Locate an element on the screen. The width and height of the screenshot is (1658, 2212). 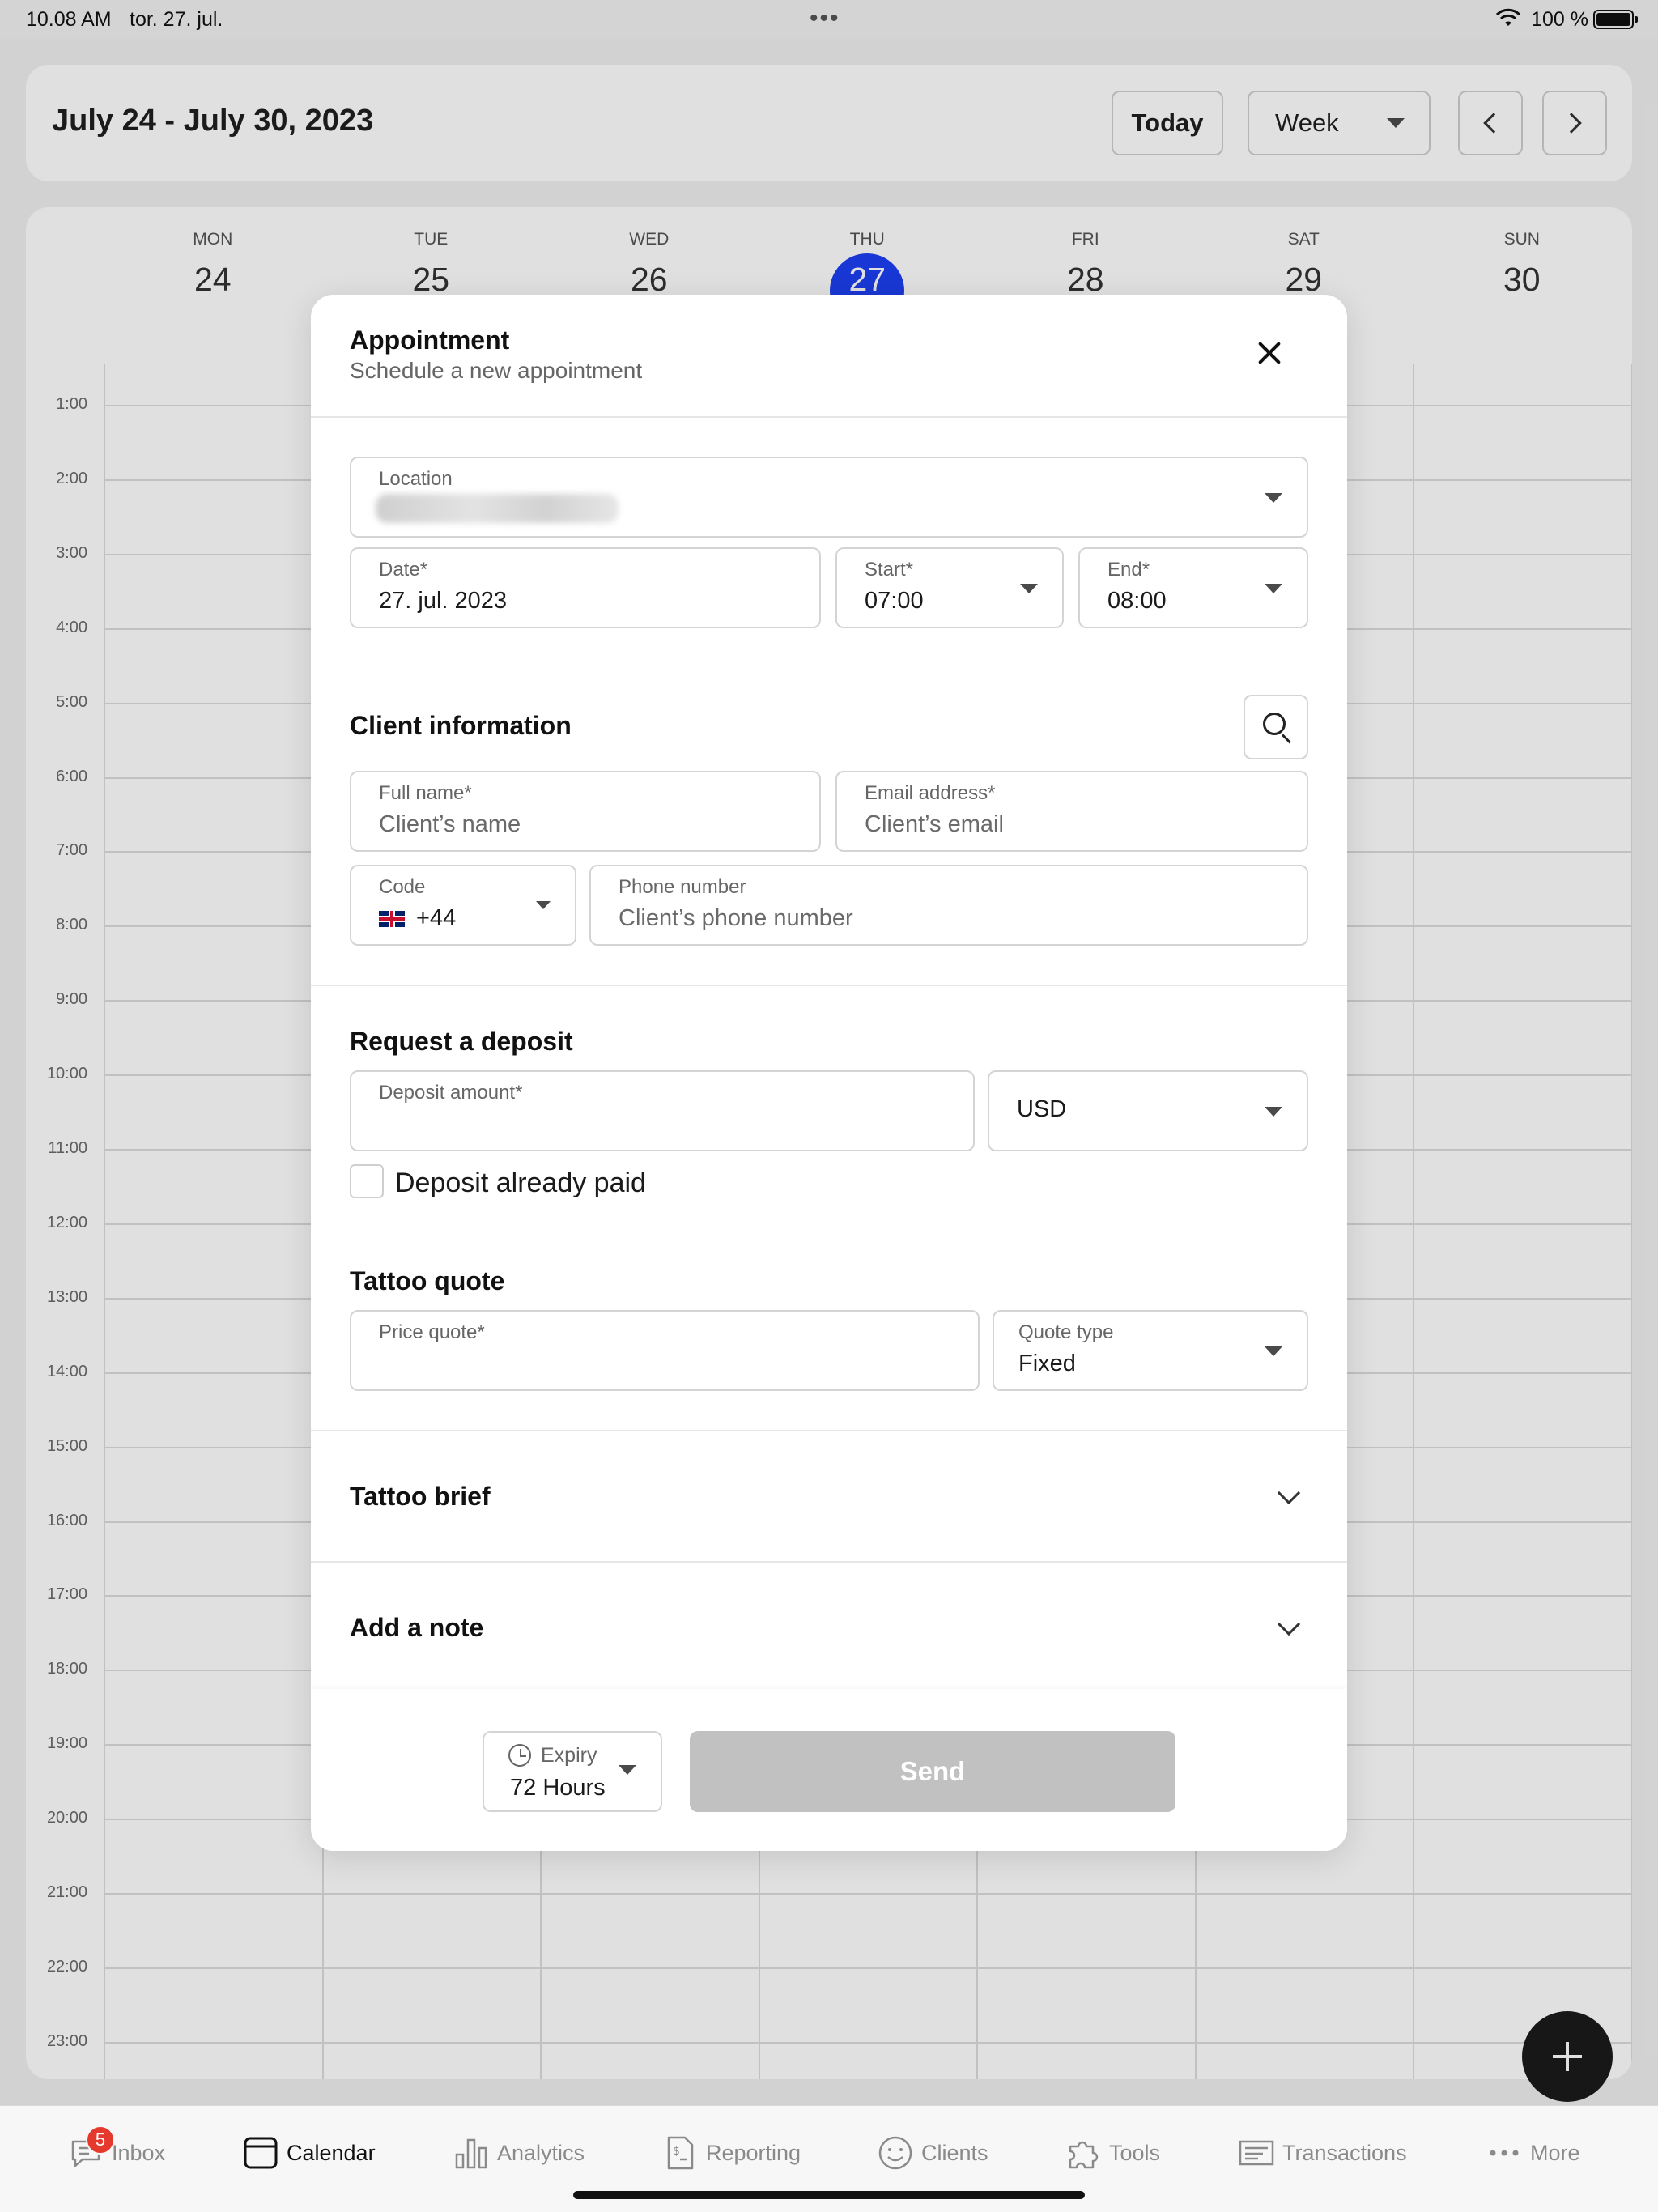
deposit-paid-label: Deposit already paid is located at coordinates (520, 1184).